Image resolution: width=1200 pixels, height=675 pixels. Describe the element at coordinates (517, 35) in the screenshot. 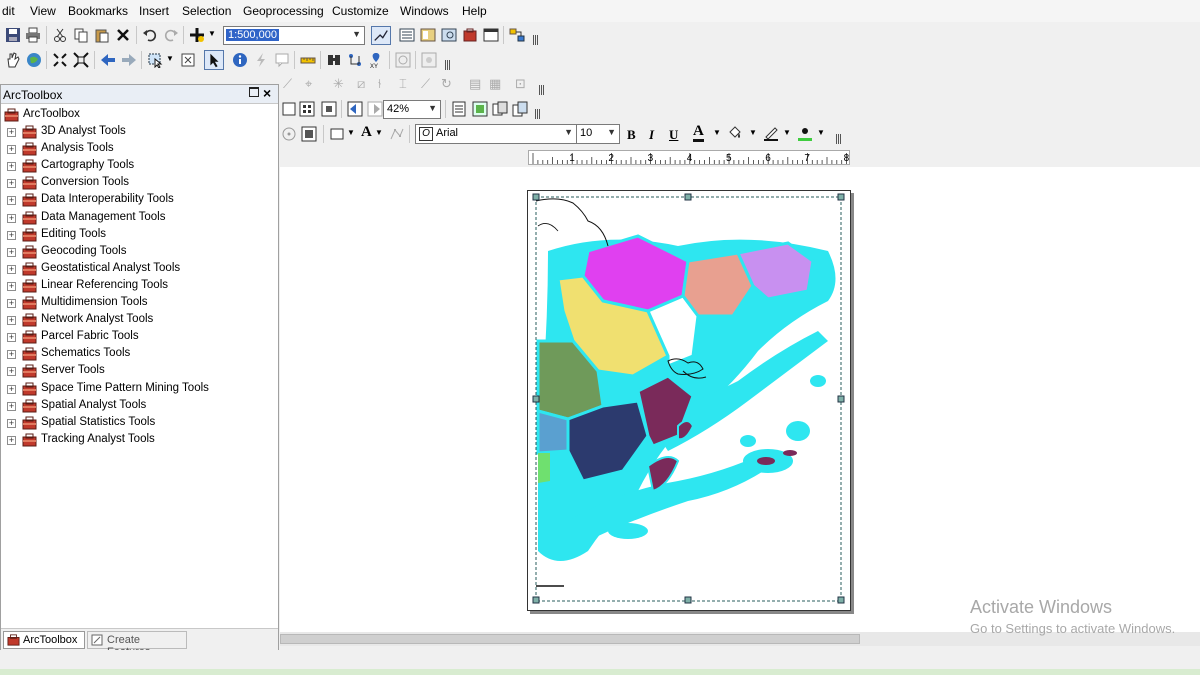

I see `modelbuilder-icon` at that location.